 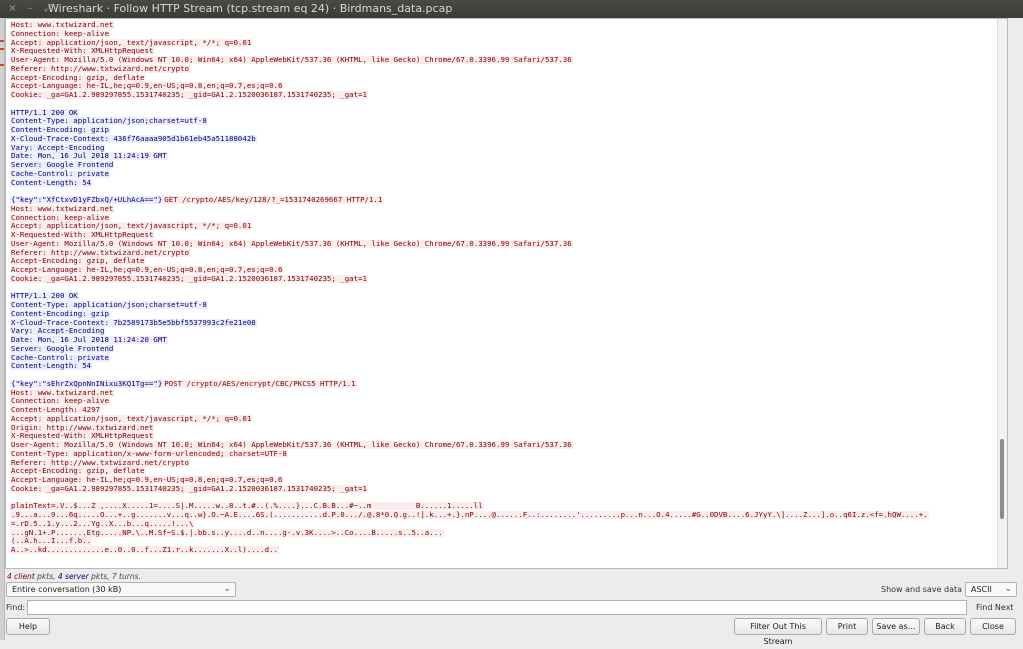 I want to click on server-line: Content-Length: 54, so click(x=508, y=366).